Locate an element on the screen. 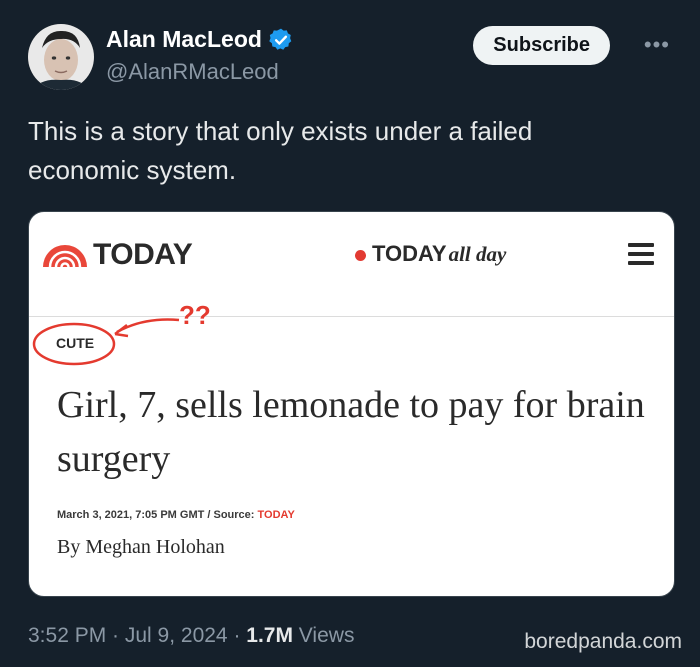  display-name-row: Alan MacLeod is located at coordinates (200, 39).